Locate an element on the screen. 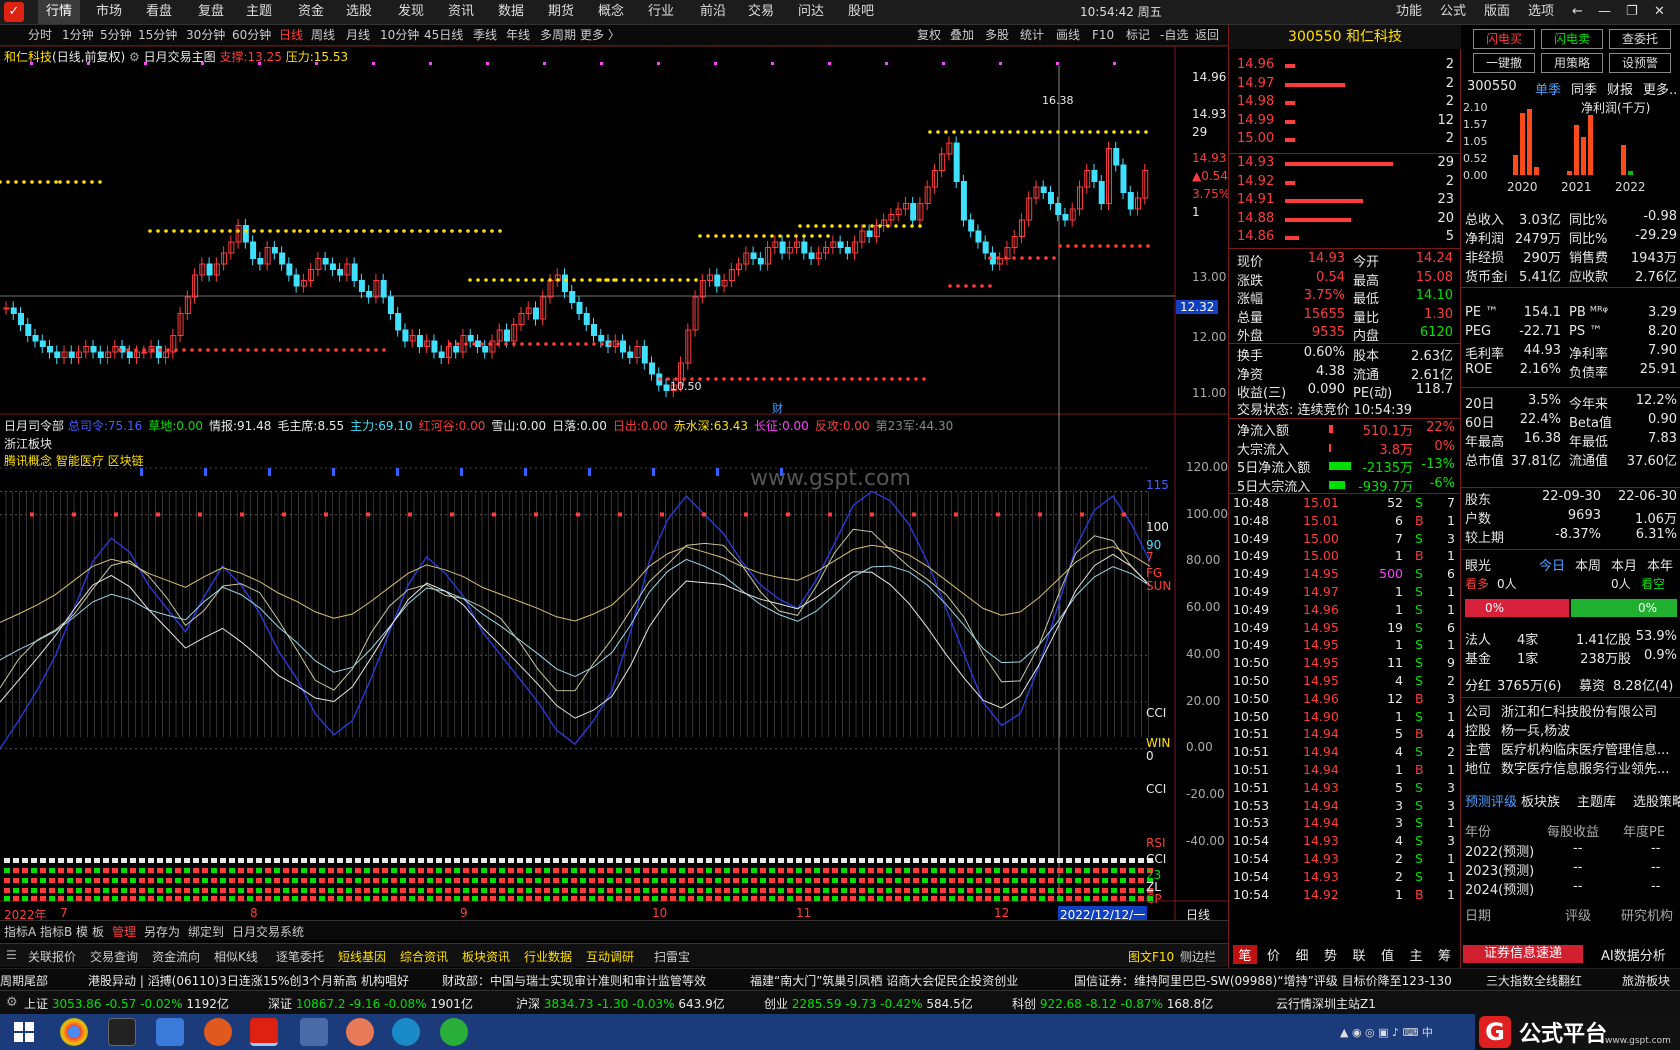 Image resolution: width=1680 pixels, height=1050 pixels. ask-price-4: 15.00 is located at coordinates (1255, 138).